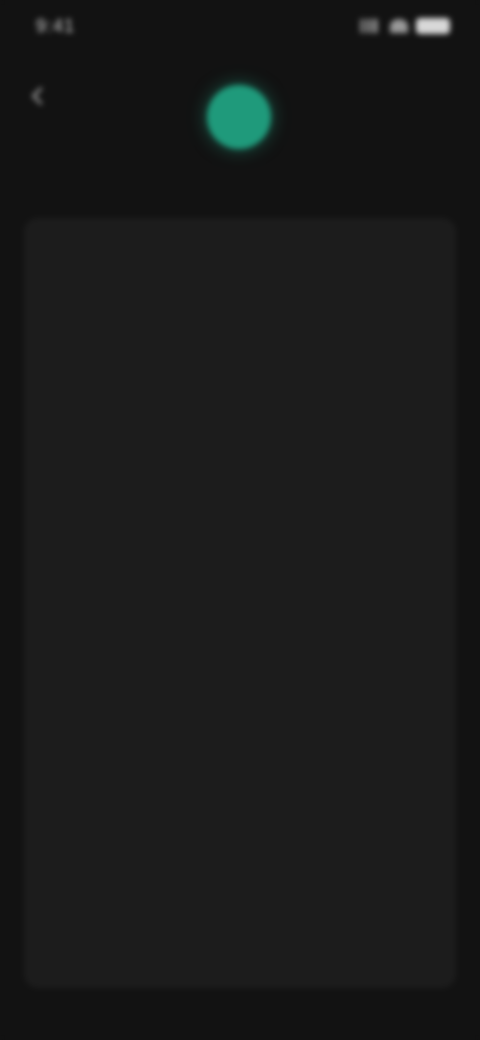 Image resolution: width=480 pixels, height=1040 pixels. What do you see at coordinates (433, 26) in the screenshot?
I see `battery-icon` at bounding box center [433, 26].